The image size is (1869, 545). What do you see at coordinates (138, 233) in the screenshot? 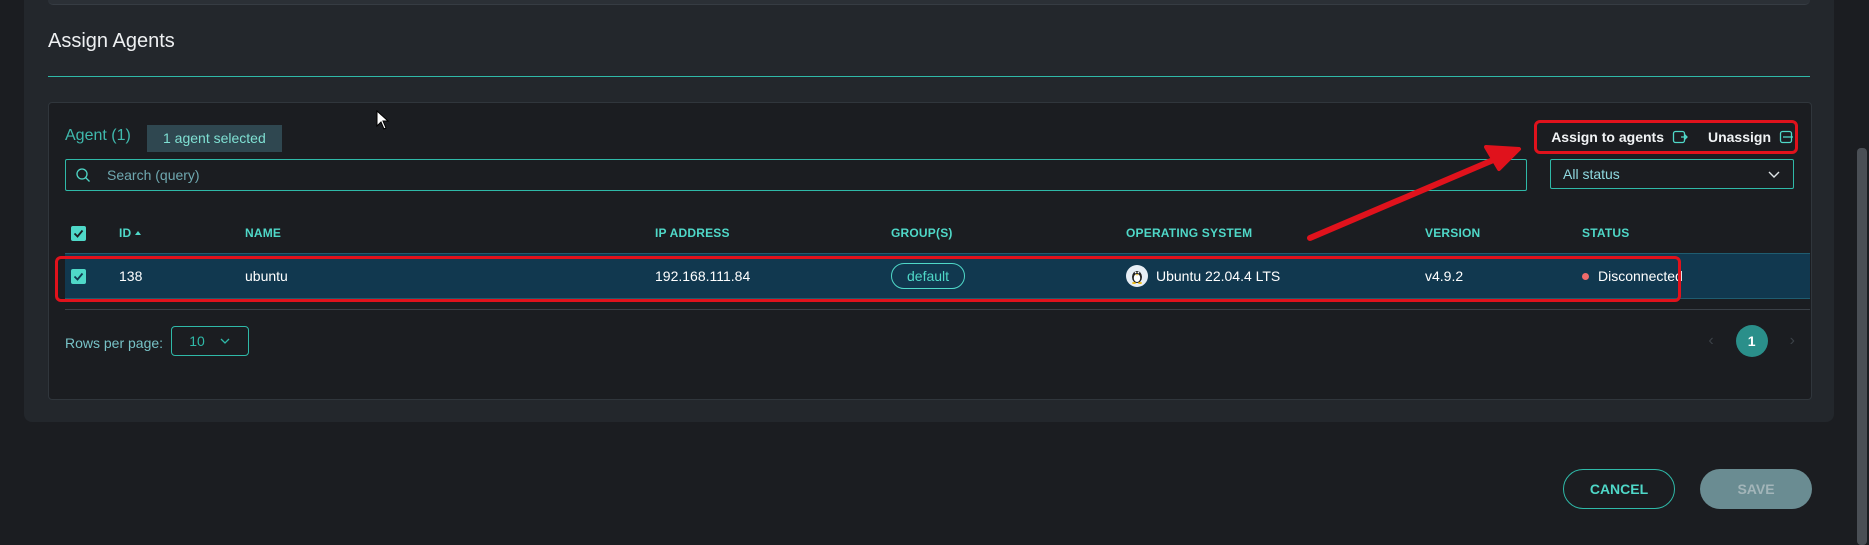
I see `sort-ascending-icon` at bounding box center [138, 233].